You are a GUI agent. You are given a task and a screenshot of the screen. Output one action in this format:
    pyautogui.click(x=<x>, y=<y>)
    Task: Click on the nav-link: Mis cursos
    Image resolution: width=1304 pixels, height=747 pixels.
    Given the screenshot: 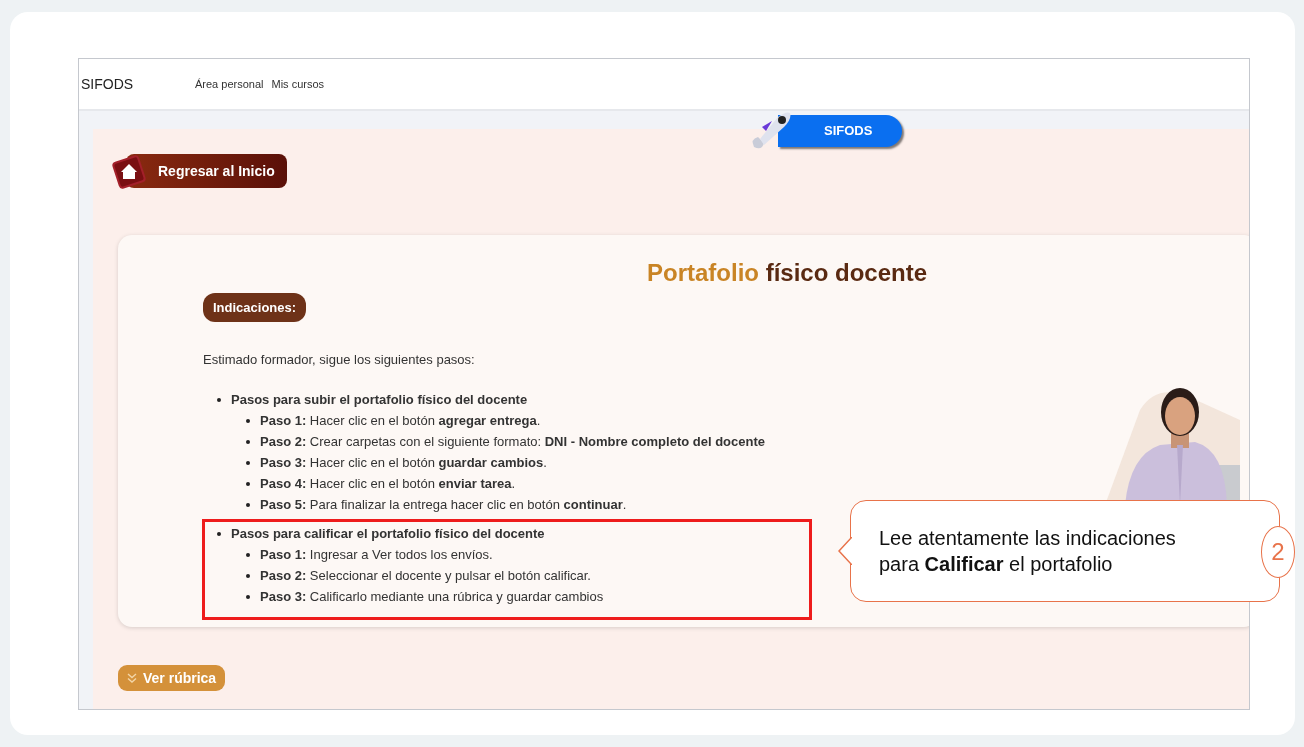 What is the action you would take?
    pyautogui.click(x=298, y=84)
    